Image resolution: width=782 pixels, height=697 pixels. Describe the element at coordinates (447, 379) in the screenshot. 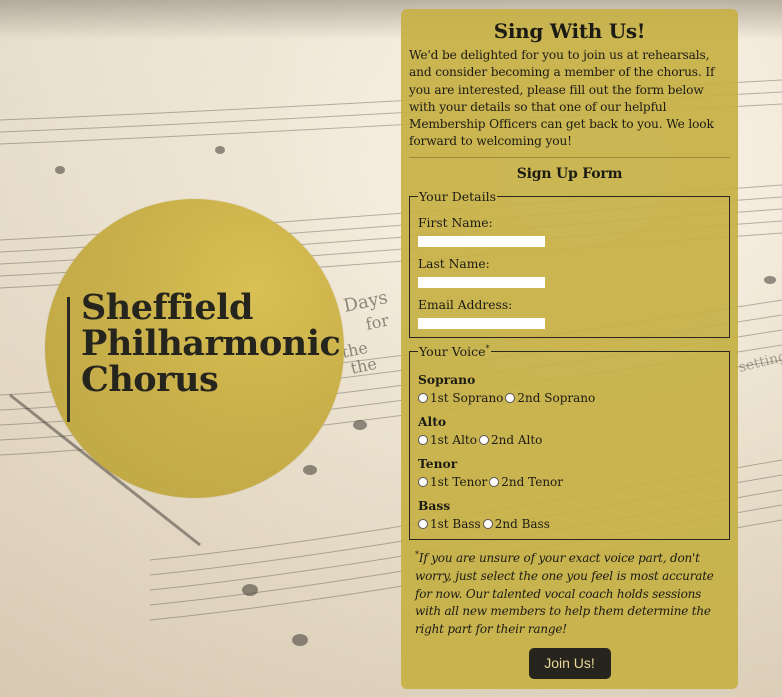

I see `voice-group-soprano: Soprano` at that location.